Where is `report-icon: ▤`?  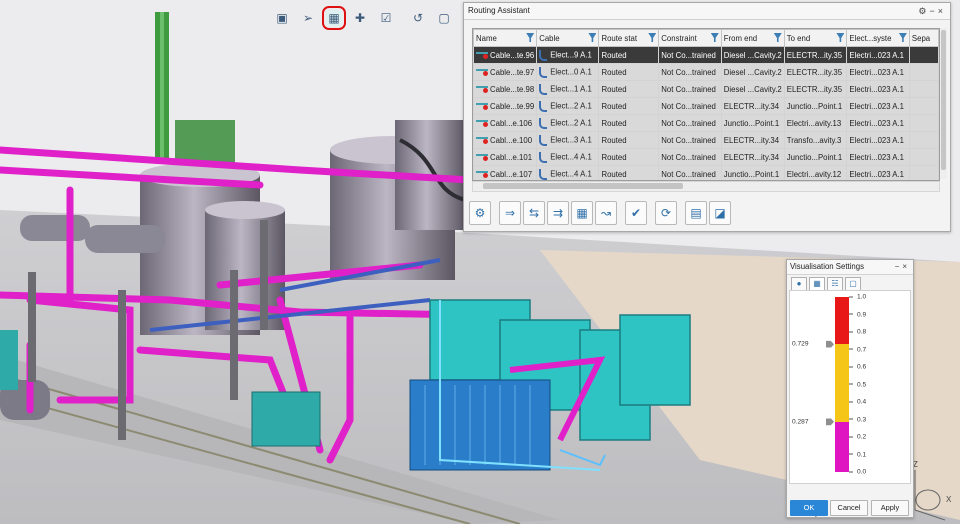 report-icon: ▤ is located at coordinates (696, 213).